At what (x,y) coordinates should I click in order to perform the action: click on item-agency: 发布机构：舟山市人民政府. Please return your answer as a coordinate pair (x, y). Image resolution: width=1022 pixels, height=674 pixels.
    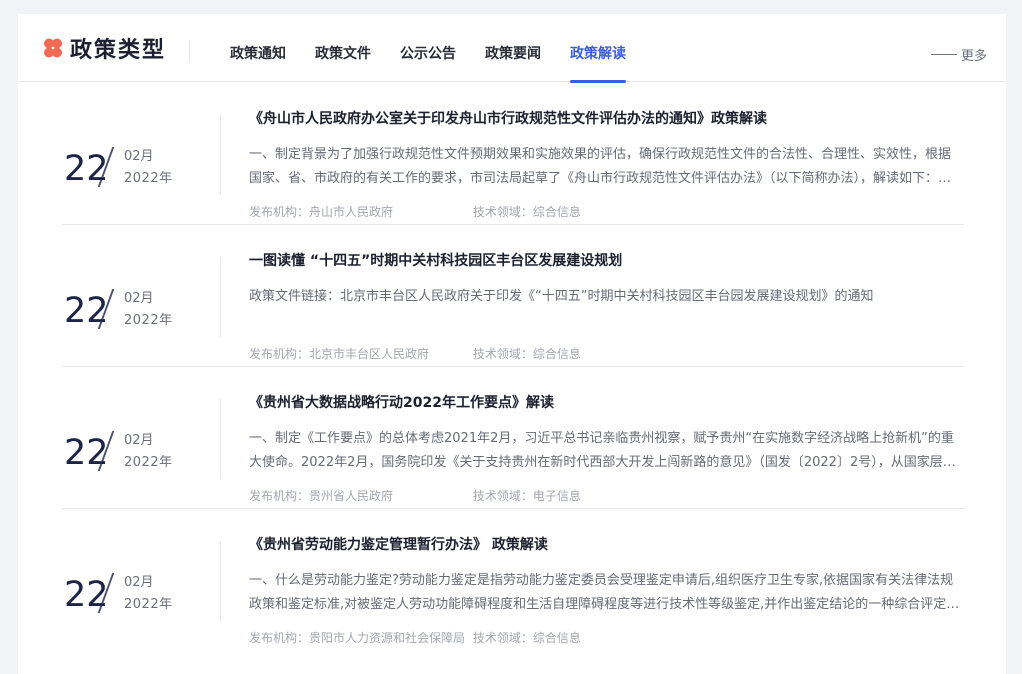
    Looking at the image, I should click on (321, 212).